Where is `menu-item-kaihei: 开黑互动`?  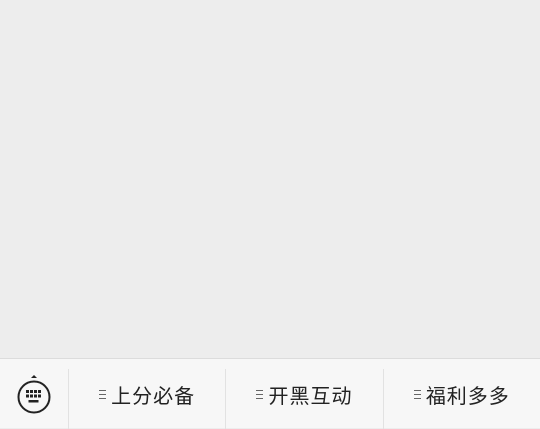 menu-item-kaihei: 开黑互动 is located at coordinates (303, 399).